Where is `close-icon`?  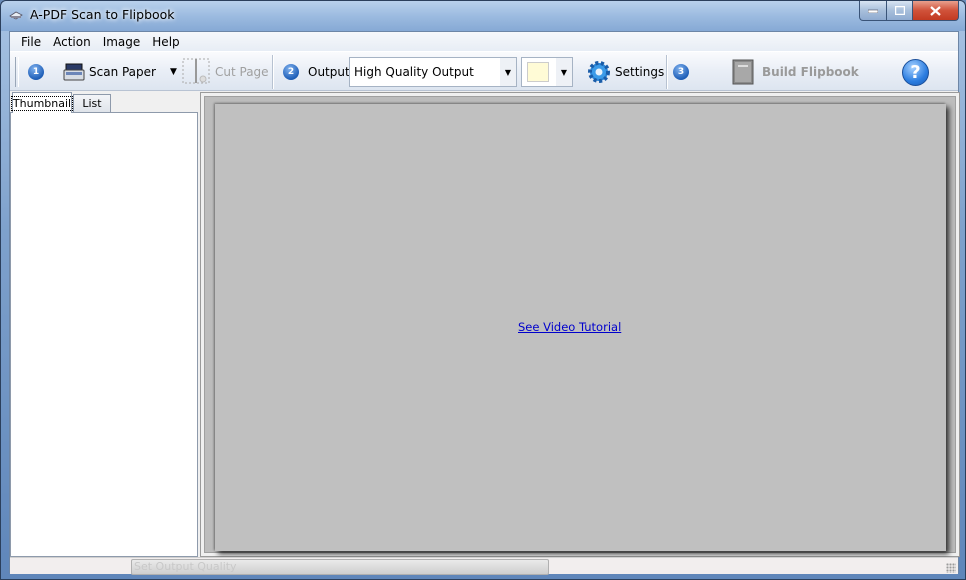
close-icon is located at coordinates (935, 10).